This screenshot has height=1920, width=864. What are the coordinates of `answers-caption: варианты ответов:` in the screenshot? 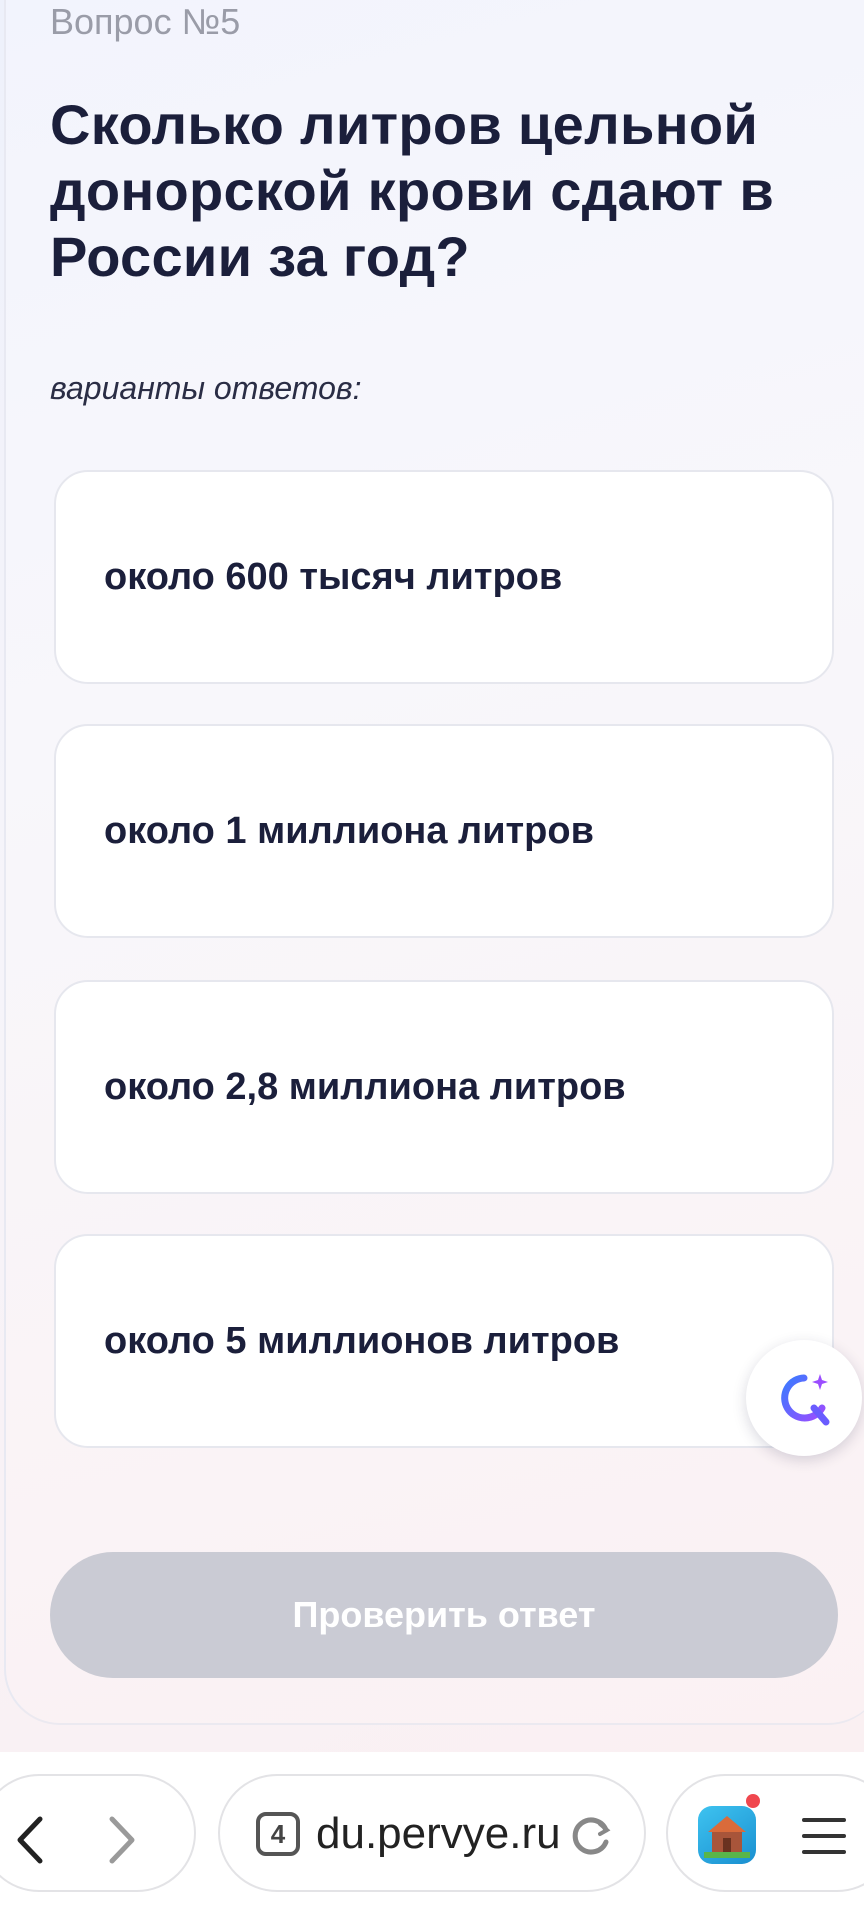 It's located at (206, 388).